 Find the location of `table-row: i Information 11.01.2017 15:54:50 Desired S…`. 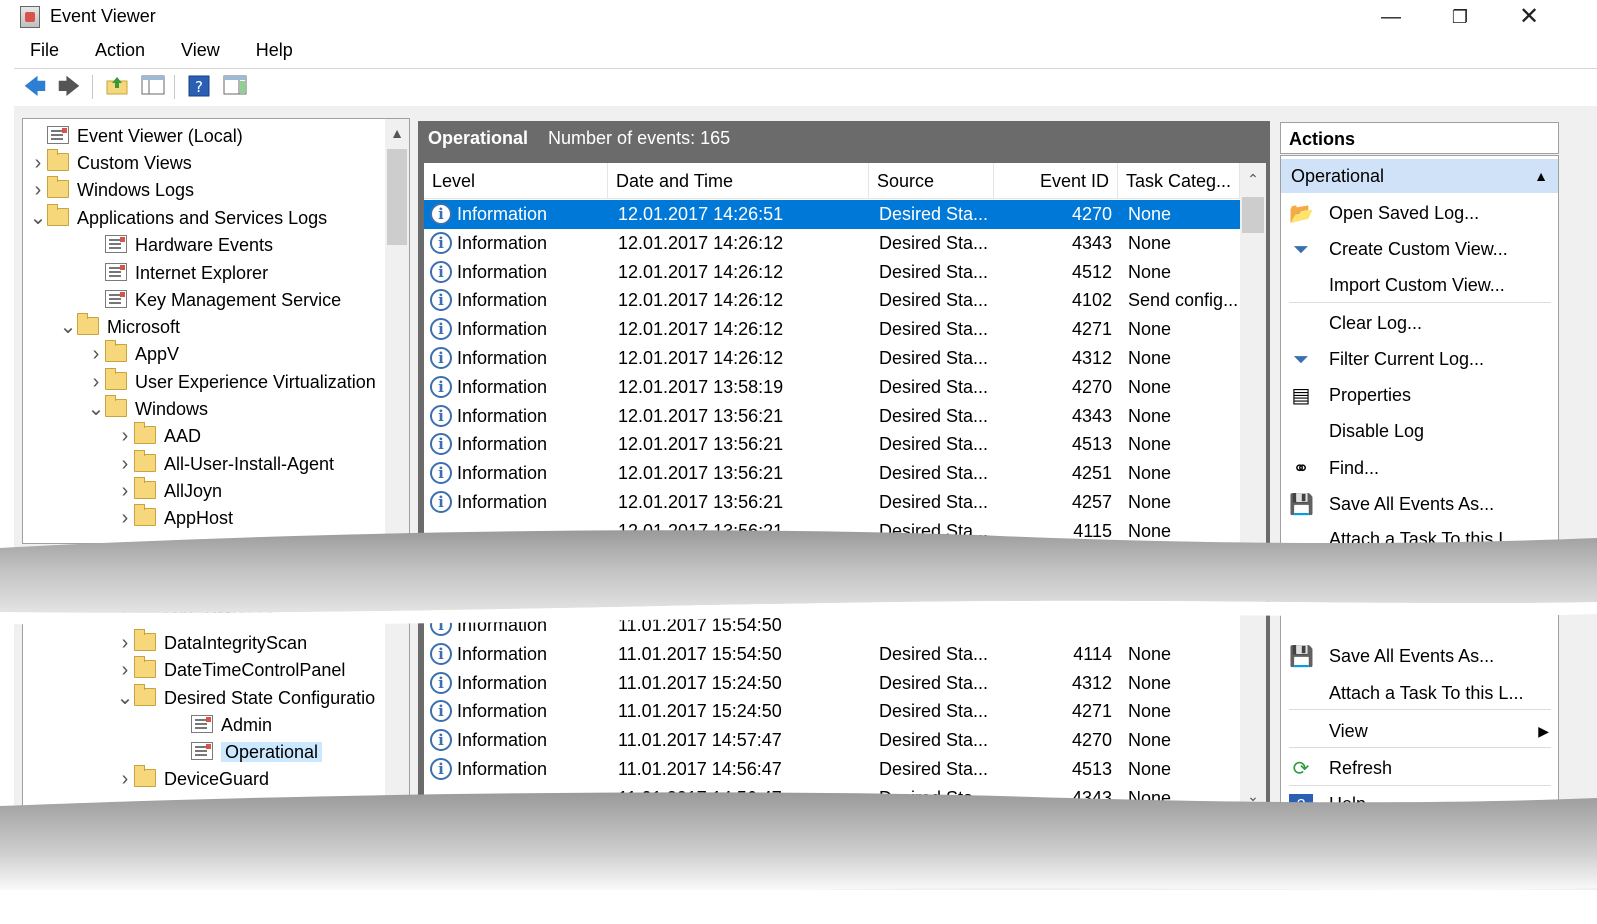

table-row: i Information 11.01.2017 15:54:50 Desired S… is located at coordinates (832, 654).